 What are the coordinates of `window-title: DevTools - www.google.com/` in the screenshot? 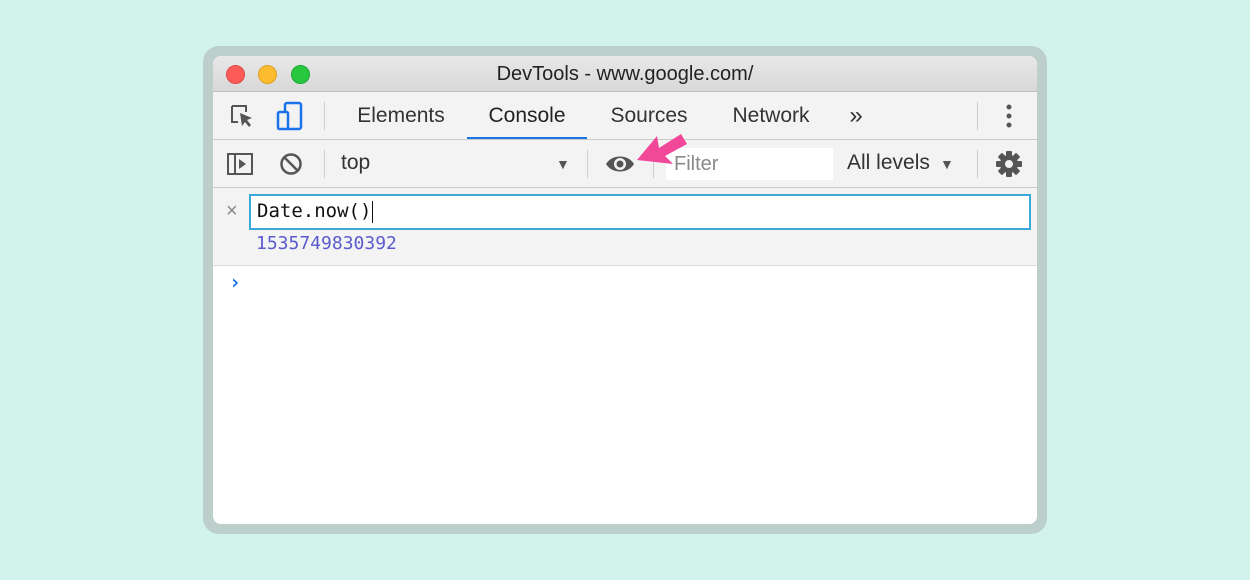 It's located at (625, 74).